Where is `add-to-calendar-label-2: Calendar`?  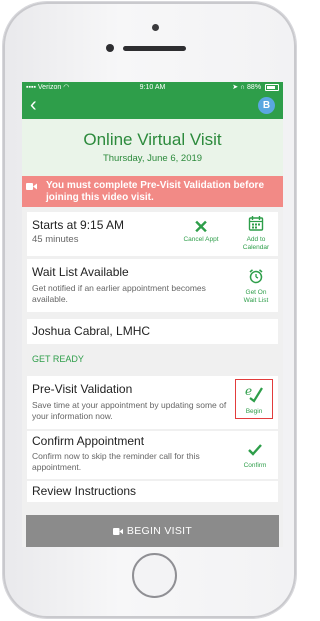 add-to-calendar-label-2: Calendar is located at coordinates (256, 247).